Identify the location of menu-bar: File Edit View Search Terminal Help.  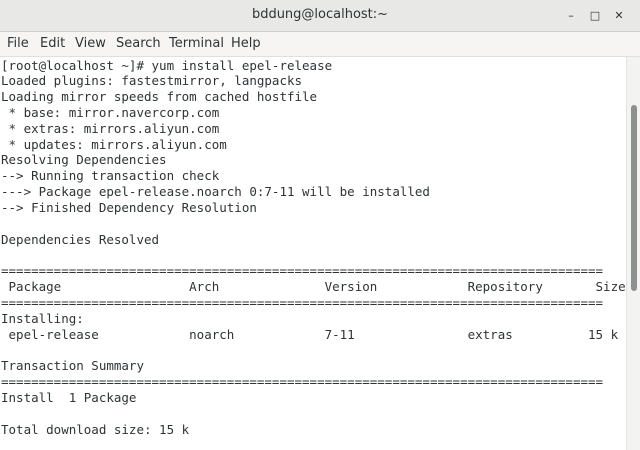
(320, 44).